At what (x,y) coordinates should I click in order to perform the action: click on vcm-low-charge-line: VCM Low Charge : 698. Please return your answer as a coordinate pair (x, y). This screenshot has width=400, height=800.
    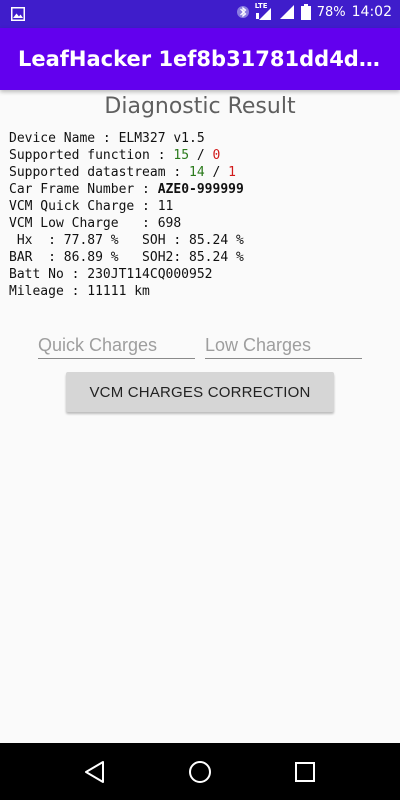
    Looking at the image, I should click on (95, 223).